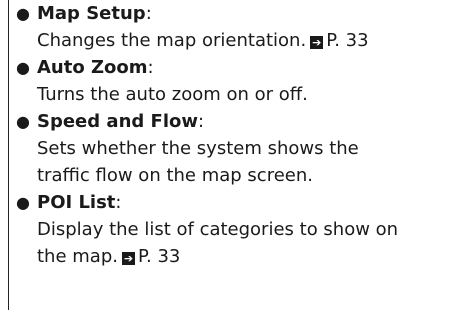 This screenshot has width=457, height=310. I want to click on item-term: Map Setup, so click(91, 13).